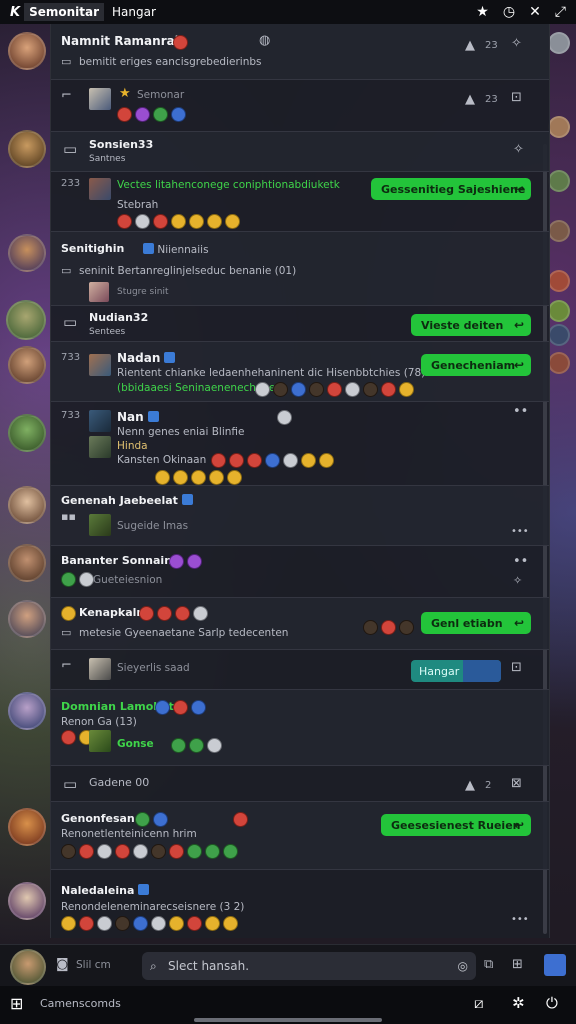 The width and height of the screenshot is (576, 1024). I want to click on settings-icon: ◎, so click(463, 966).